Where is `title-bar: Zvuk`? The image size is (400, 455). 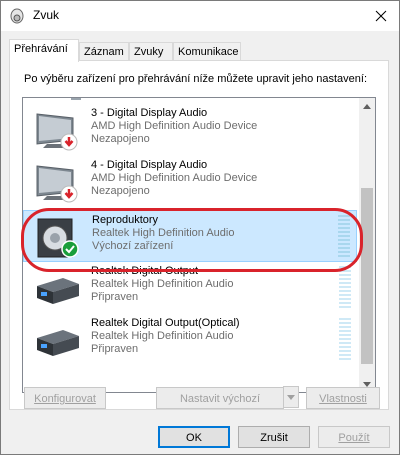
title-bar: Zvuk is located at coordinates (200, 16).